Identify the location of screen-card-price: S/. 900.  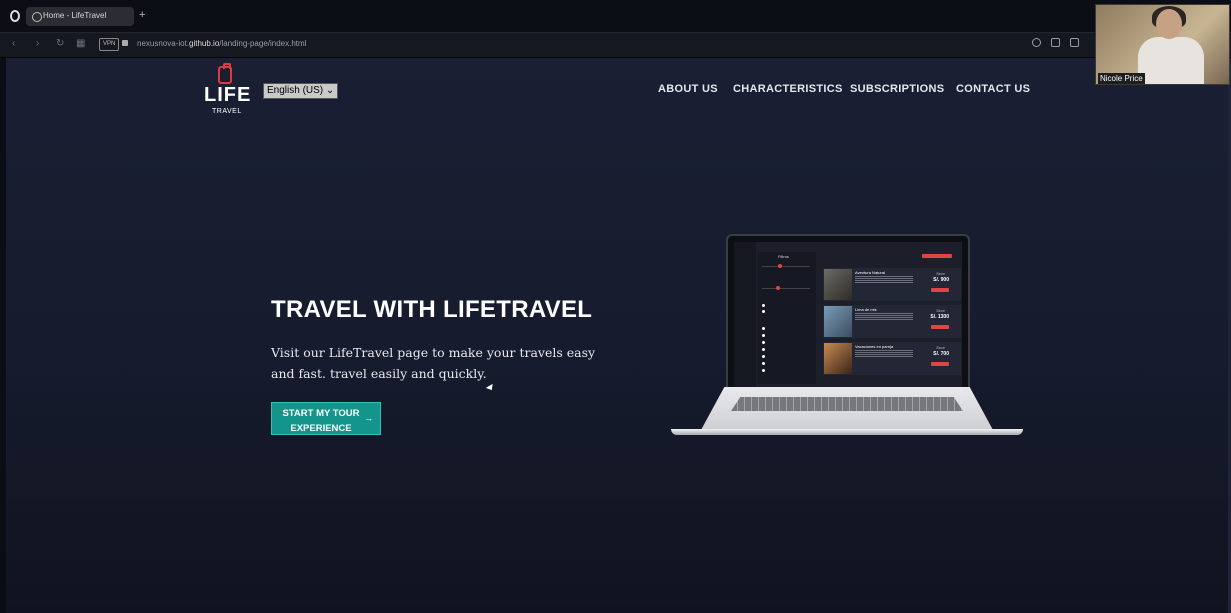
(941, 280).